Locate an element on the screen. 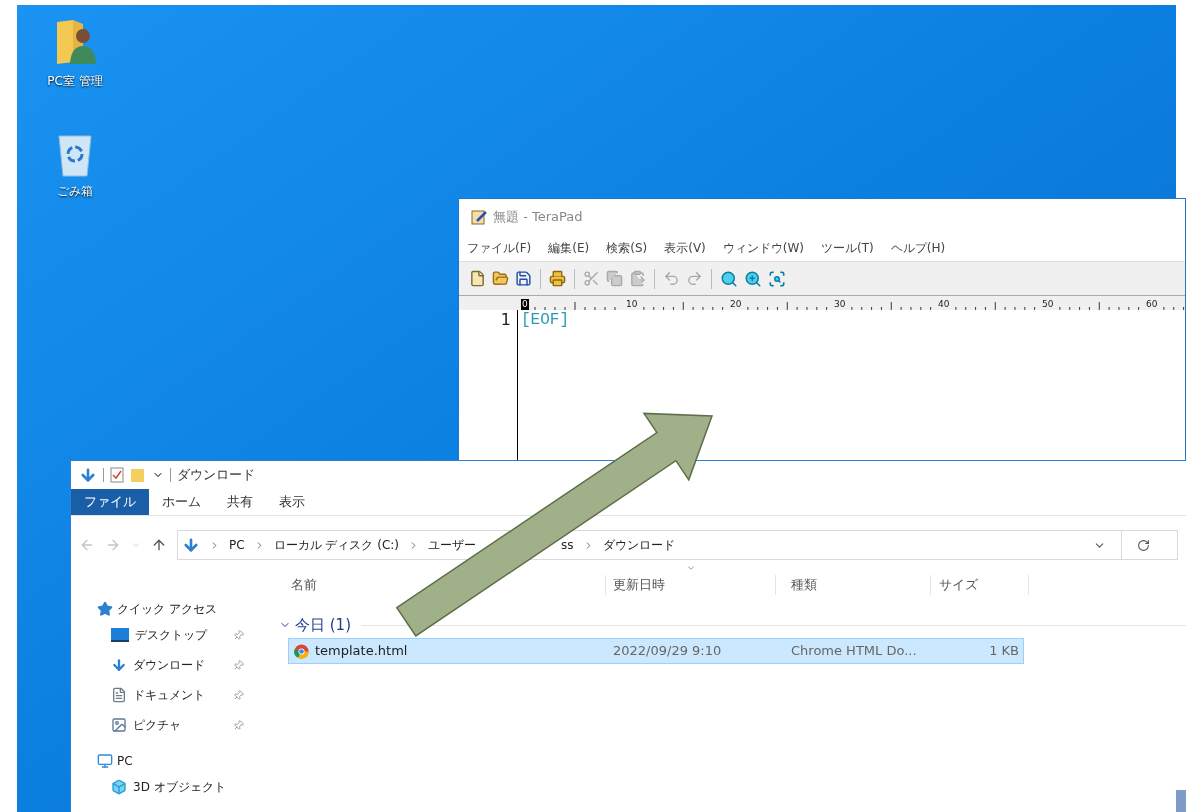  notepad-icon is located at coordinates (479, 217).